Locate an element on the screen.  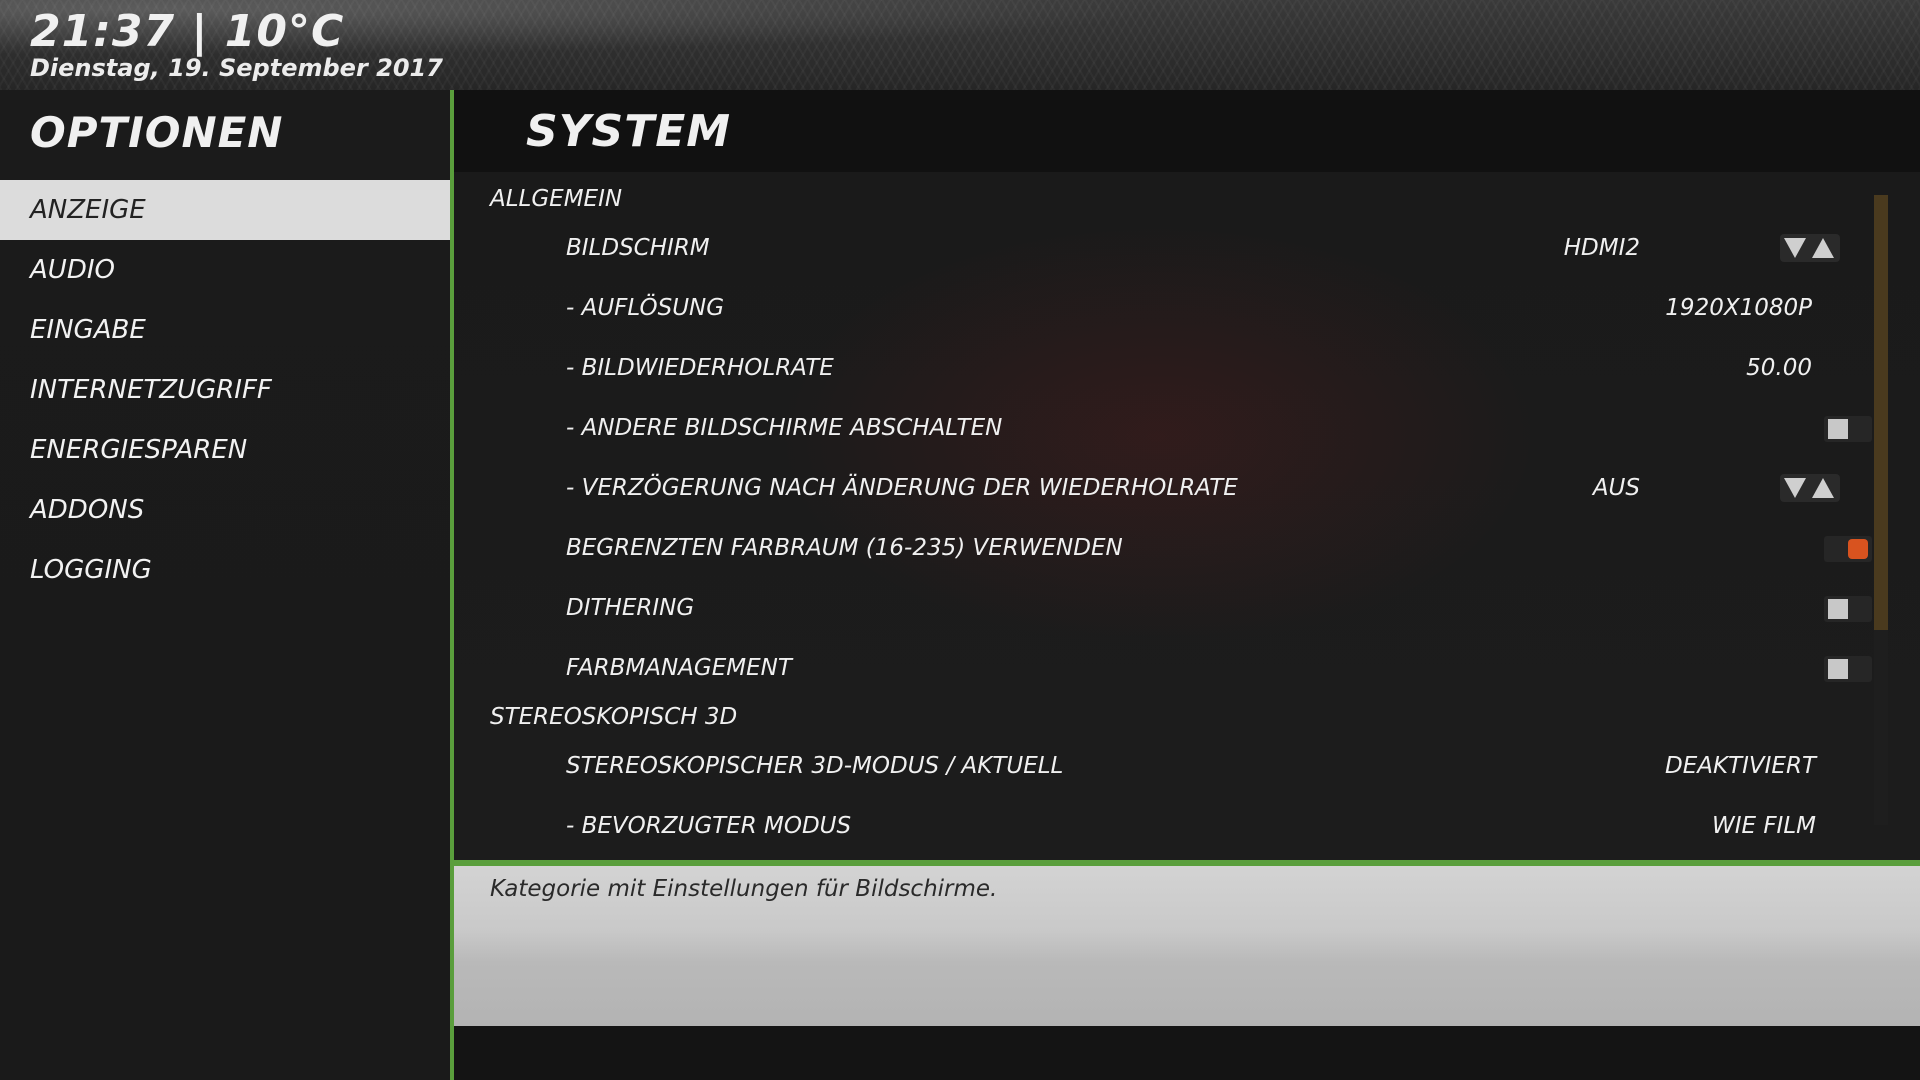
setting-label: - BILDWIEDERHOLRATE is located at coordinates (700, 368).